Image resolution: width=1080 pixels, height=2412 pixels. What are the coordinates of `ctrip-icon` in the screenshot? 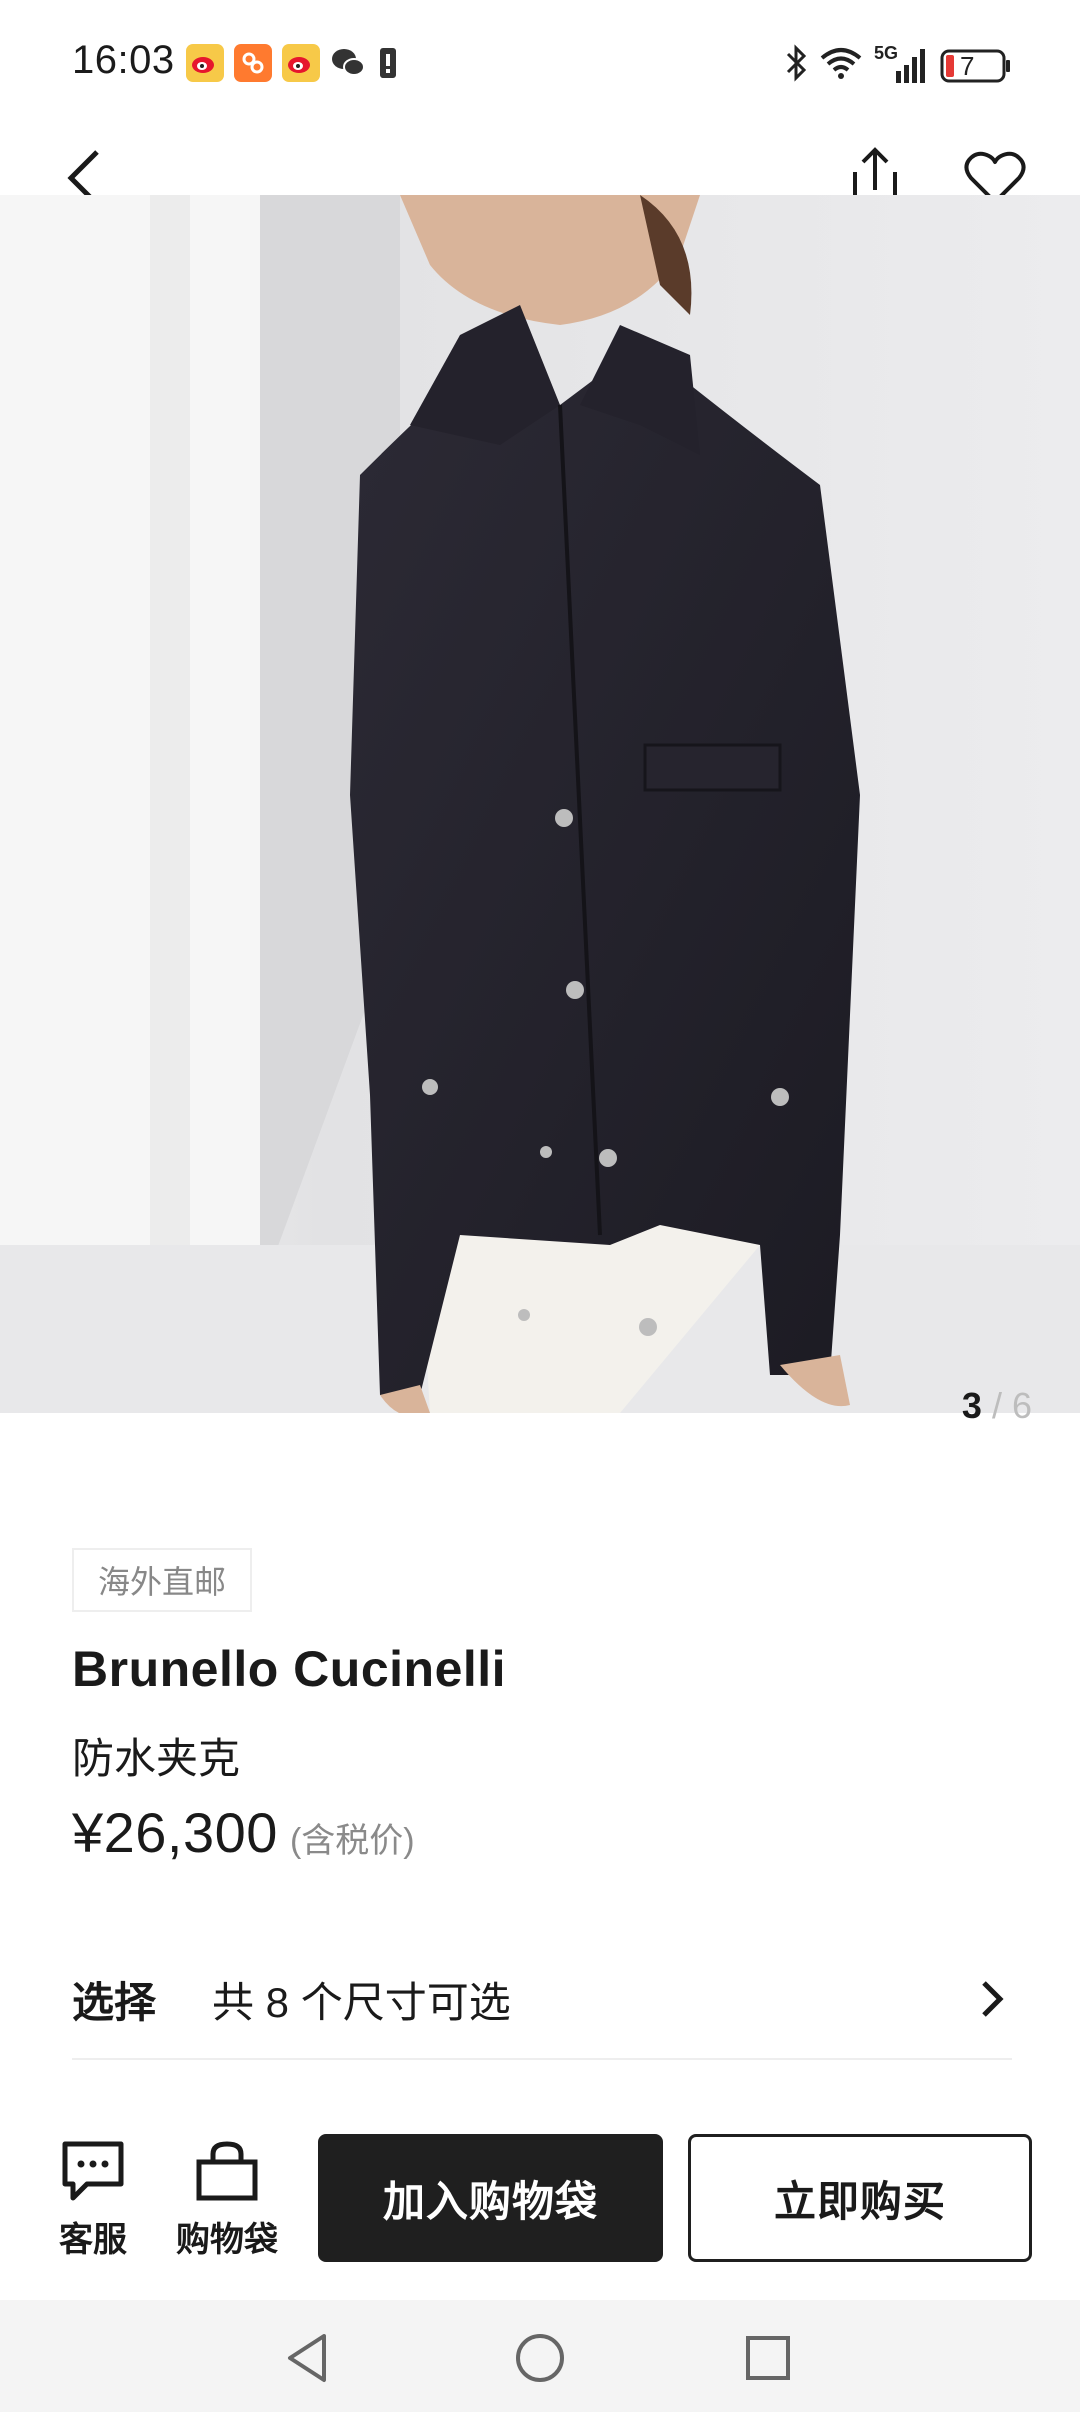 It's located at (253, 63).